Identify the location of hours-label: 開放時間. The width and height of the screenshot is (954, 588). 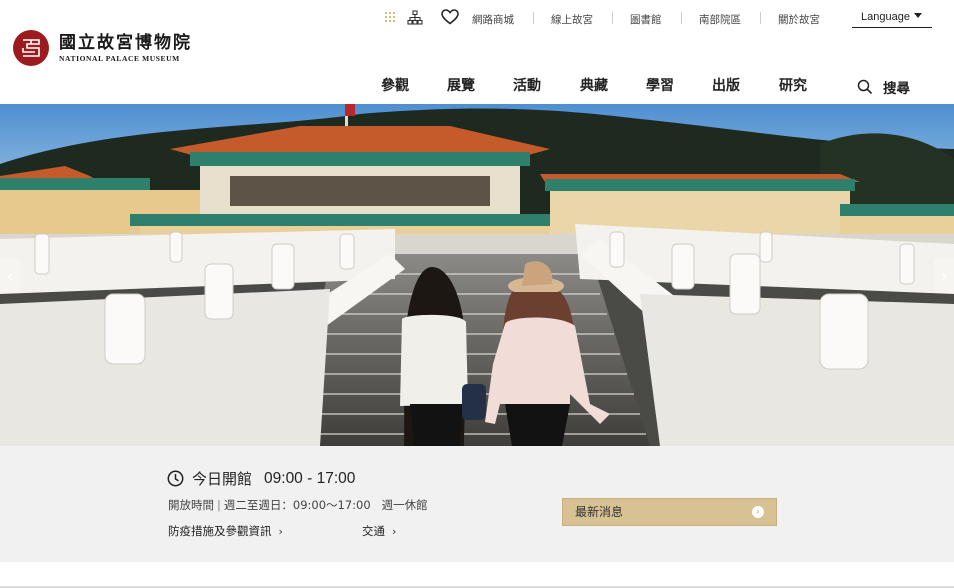
(191, 505).